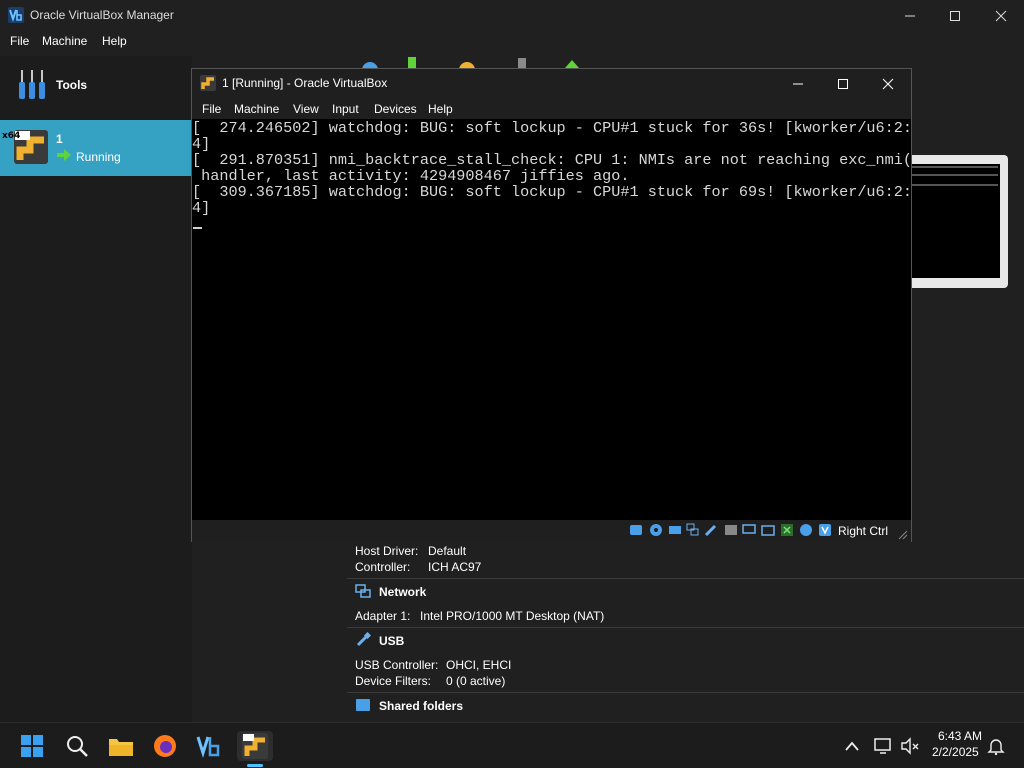 The image size is (1024, 768). Describe the element at coordinates (412, 62) in the screenshot. I see `new-vm-icon` at that location.